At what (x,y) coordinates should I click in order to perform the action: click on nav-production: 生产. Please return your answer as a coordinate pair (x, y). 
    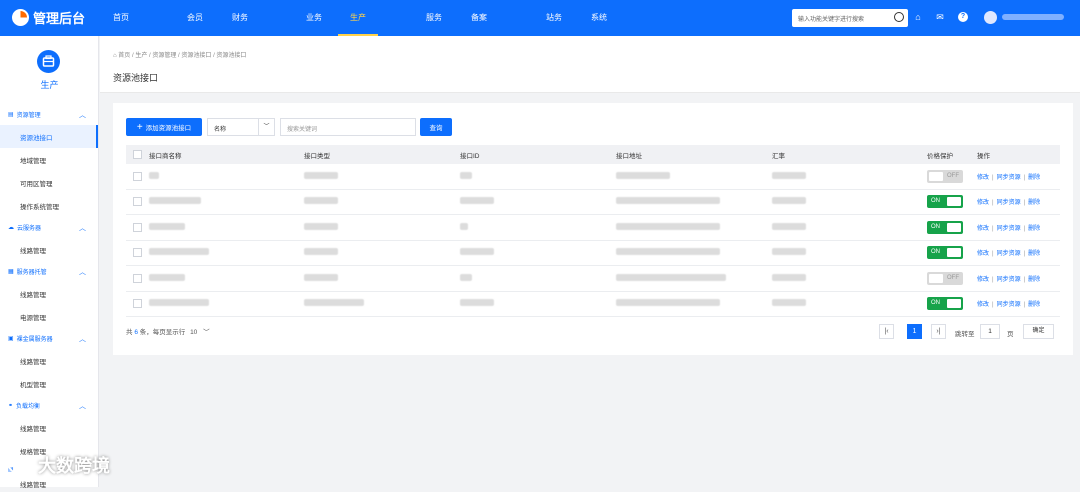
    Looking at the image, I should click on (358, 24).